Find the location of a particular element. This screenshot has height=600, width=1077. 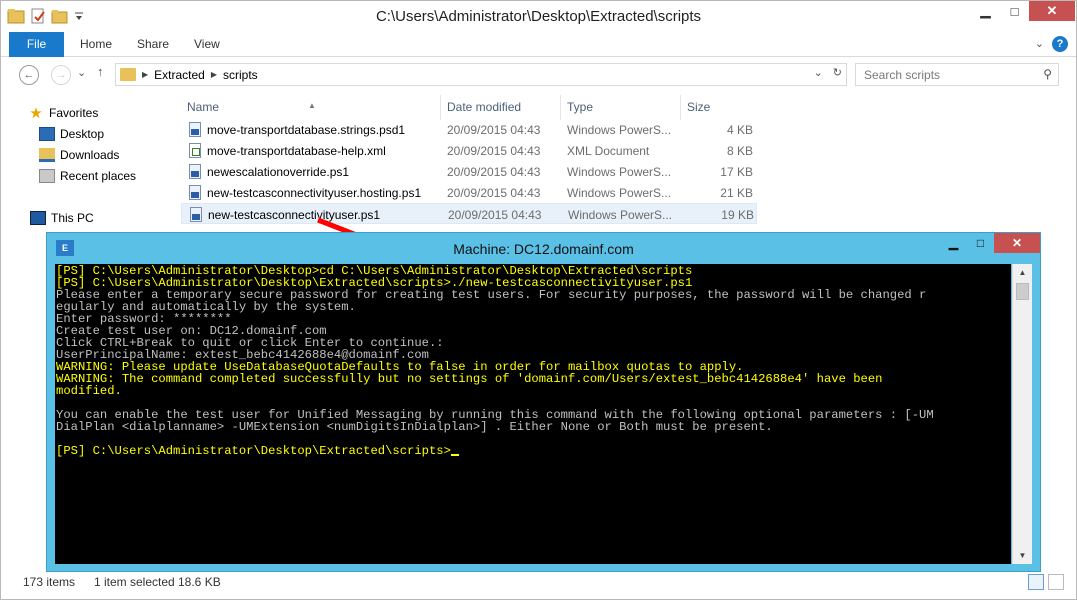

file-name: move-transportdatabase.strings.psd1 is located at coordinates (306, 130).